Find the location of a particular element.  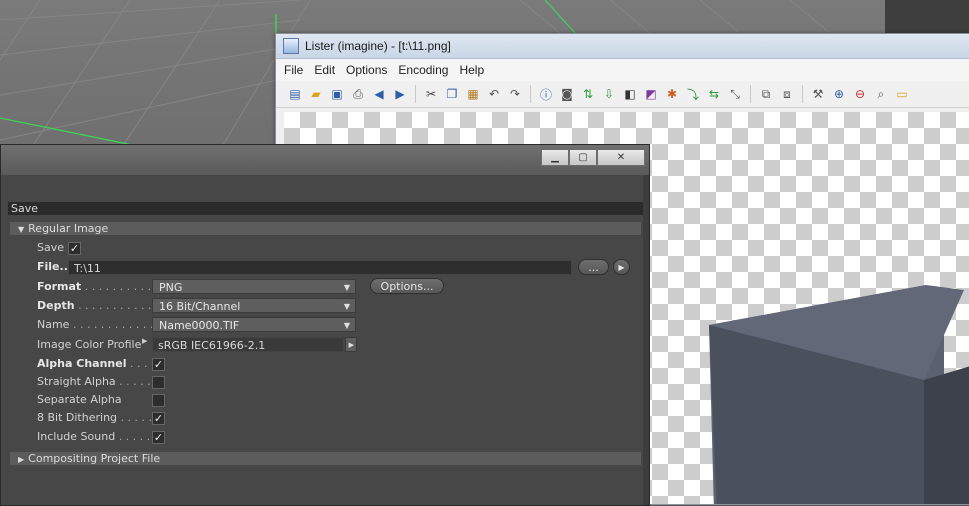

include-sound-label: Include Sound . . . . . . . is located at coordinates (101, 436).